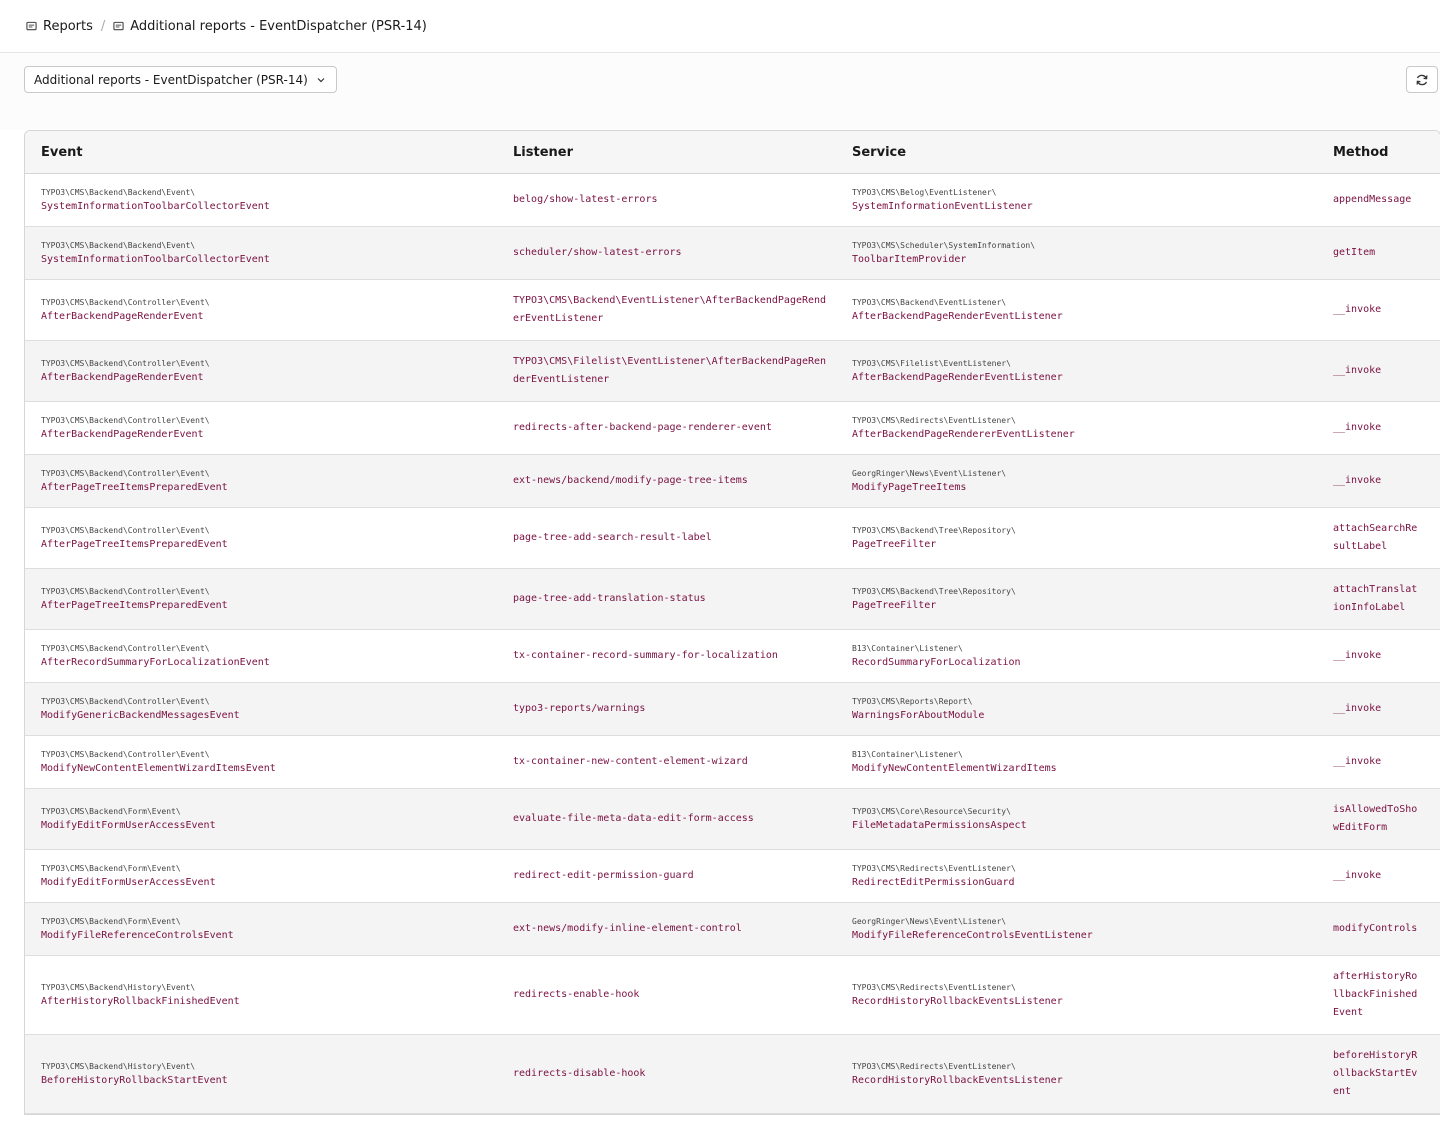 The height and width of the screenshot is (1140, 1440). Describe the element at coordinates (1372, 199) in the screenshot. I see `method-name: appendMessage` at that location.